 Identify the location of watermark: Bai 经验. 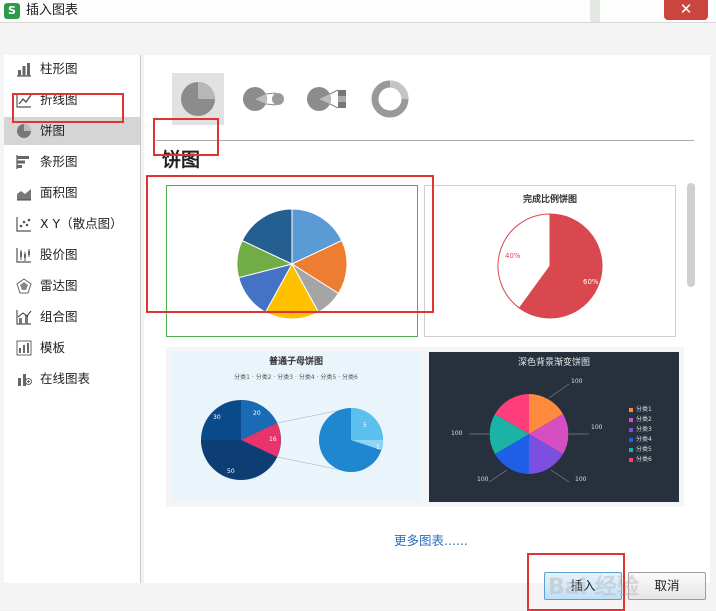
(593, 587).